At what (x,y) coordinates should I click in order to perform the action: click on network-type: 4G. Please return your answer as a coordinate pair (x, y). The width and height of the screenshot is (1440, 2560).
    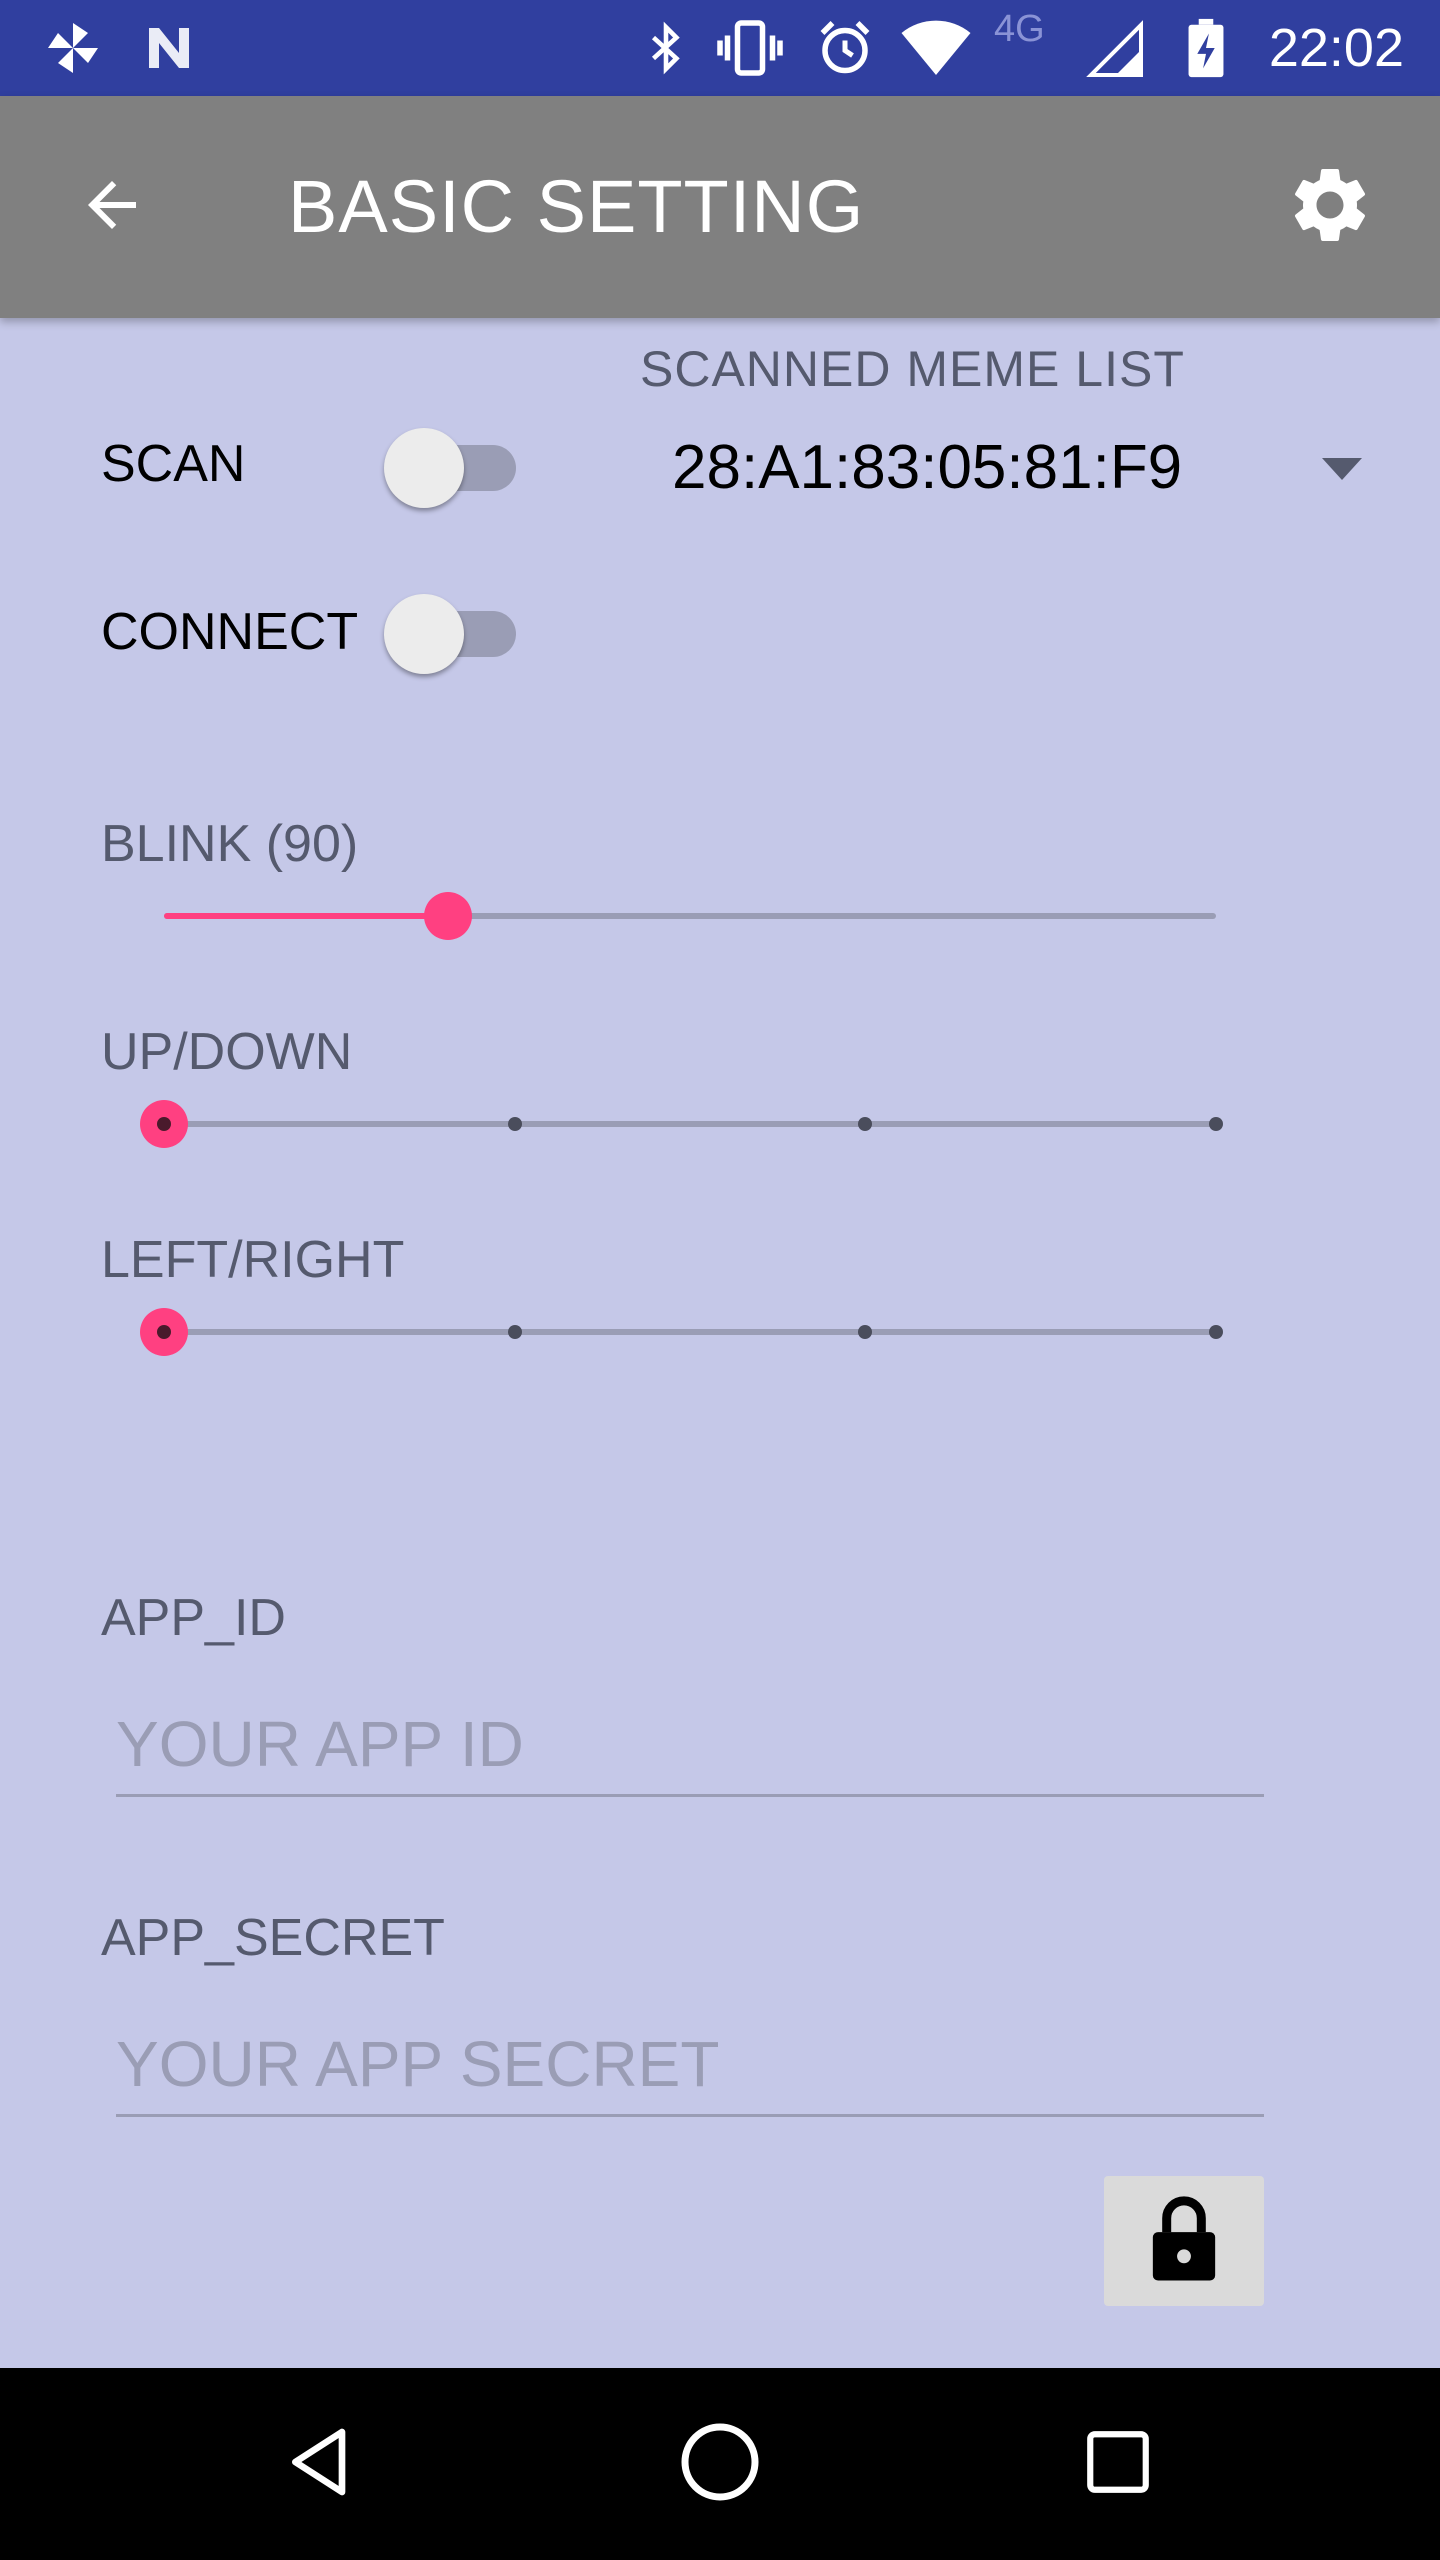
    Looking at the image, I should click on (1019, 29).